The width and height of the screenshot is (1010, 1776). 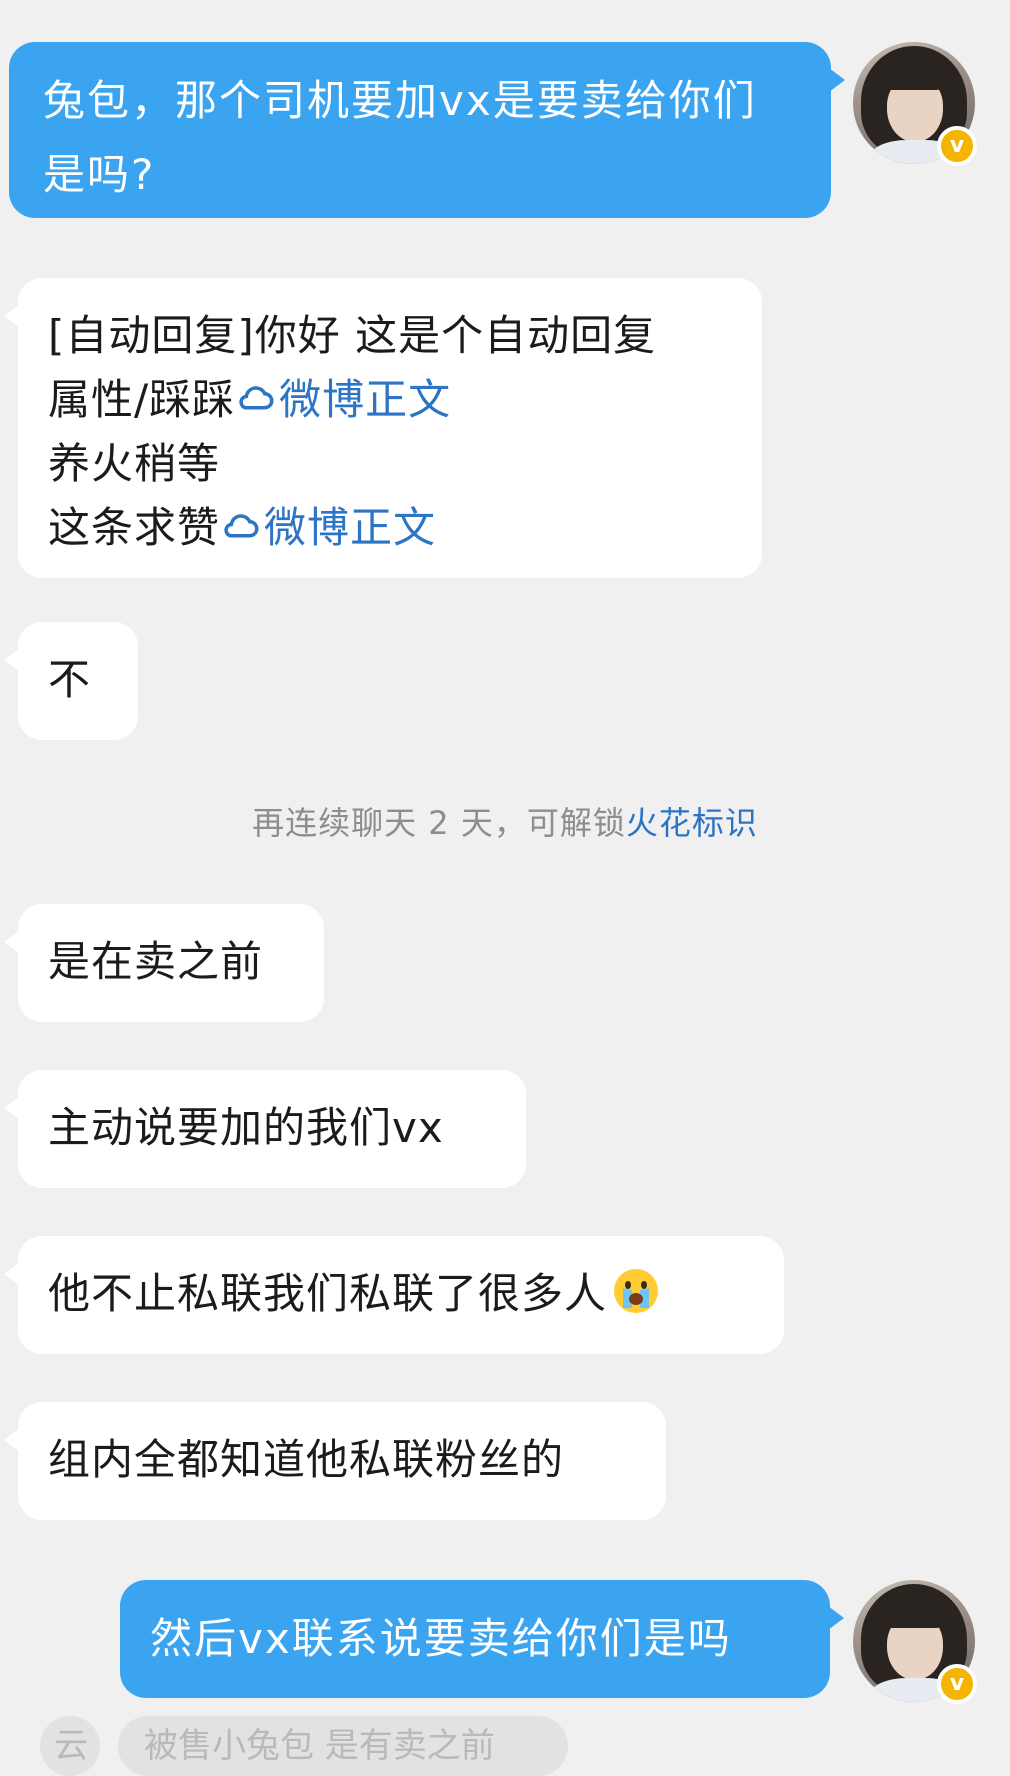 What do you see at coordinates (328, 1293) in the screenshot?
I see `received-message-text: 他不止私联我们私联了很多人` at bounding box center [328, 1293].